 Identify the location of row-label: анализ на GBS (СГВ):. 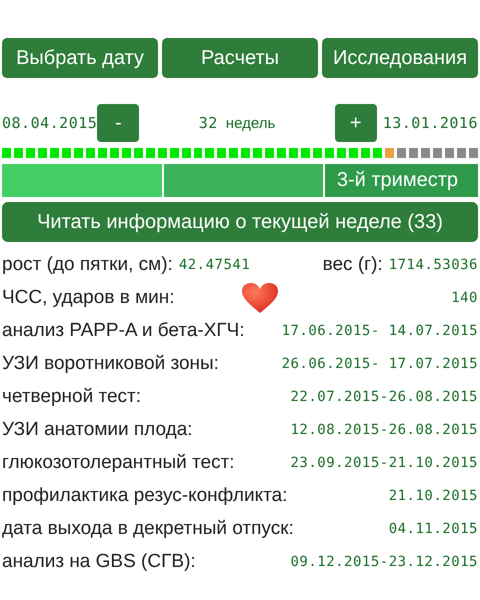
(99, 561).